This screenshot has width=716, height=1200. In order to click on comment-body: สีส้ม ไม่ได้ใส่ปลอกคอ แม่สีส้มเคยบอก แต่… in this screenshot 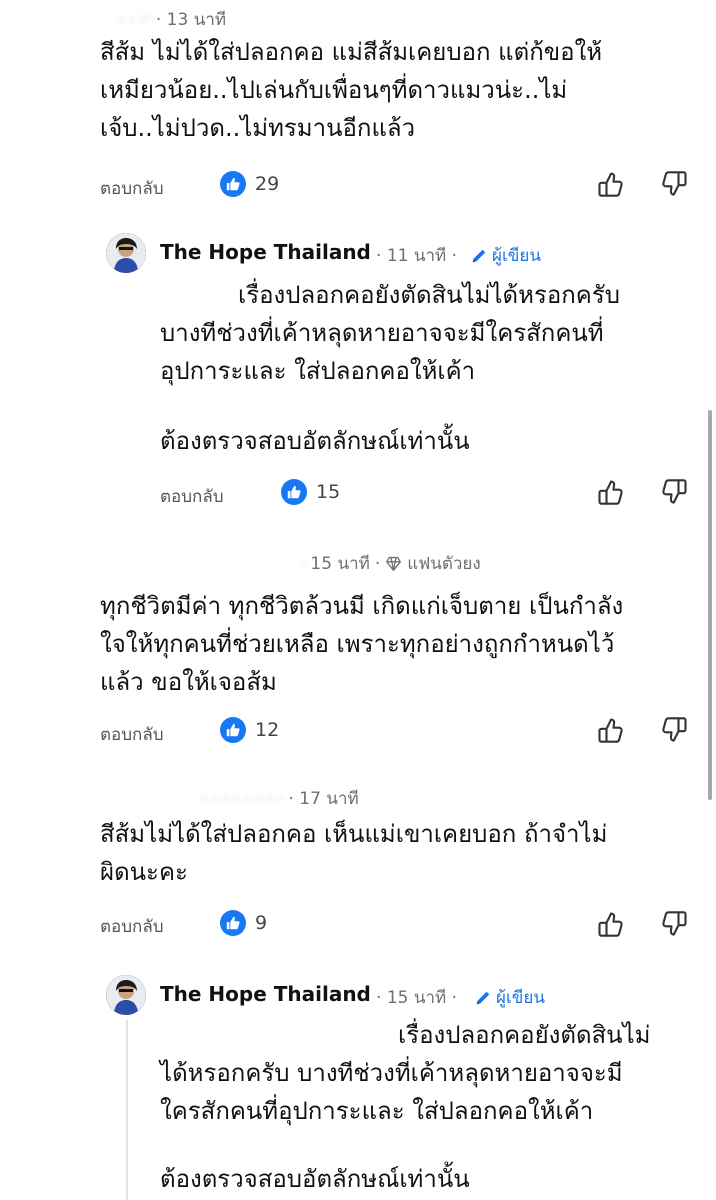, I will do `click(351, 90)`.